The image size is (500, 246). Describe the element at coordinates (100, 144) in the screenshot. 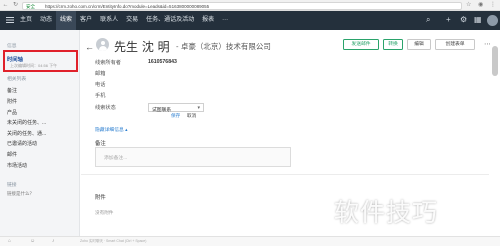

I see `notes-title: 备注` at that location.